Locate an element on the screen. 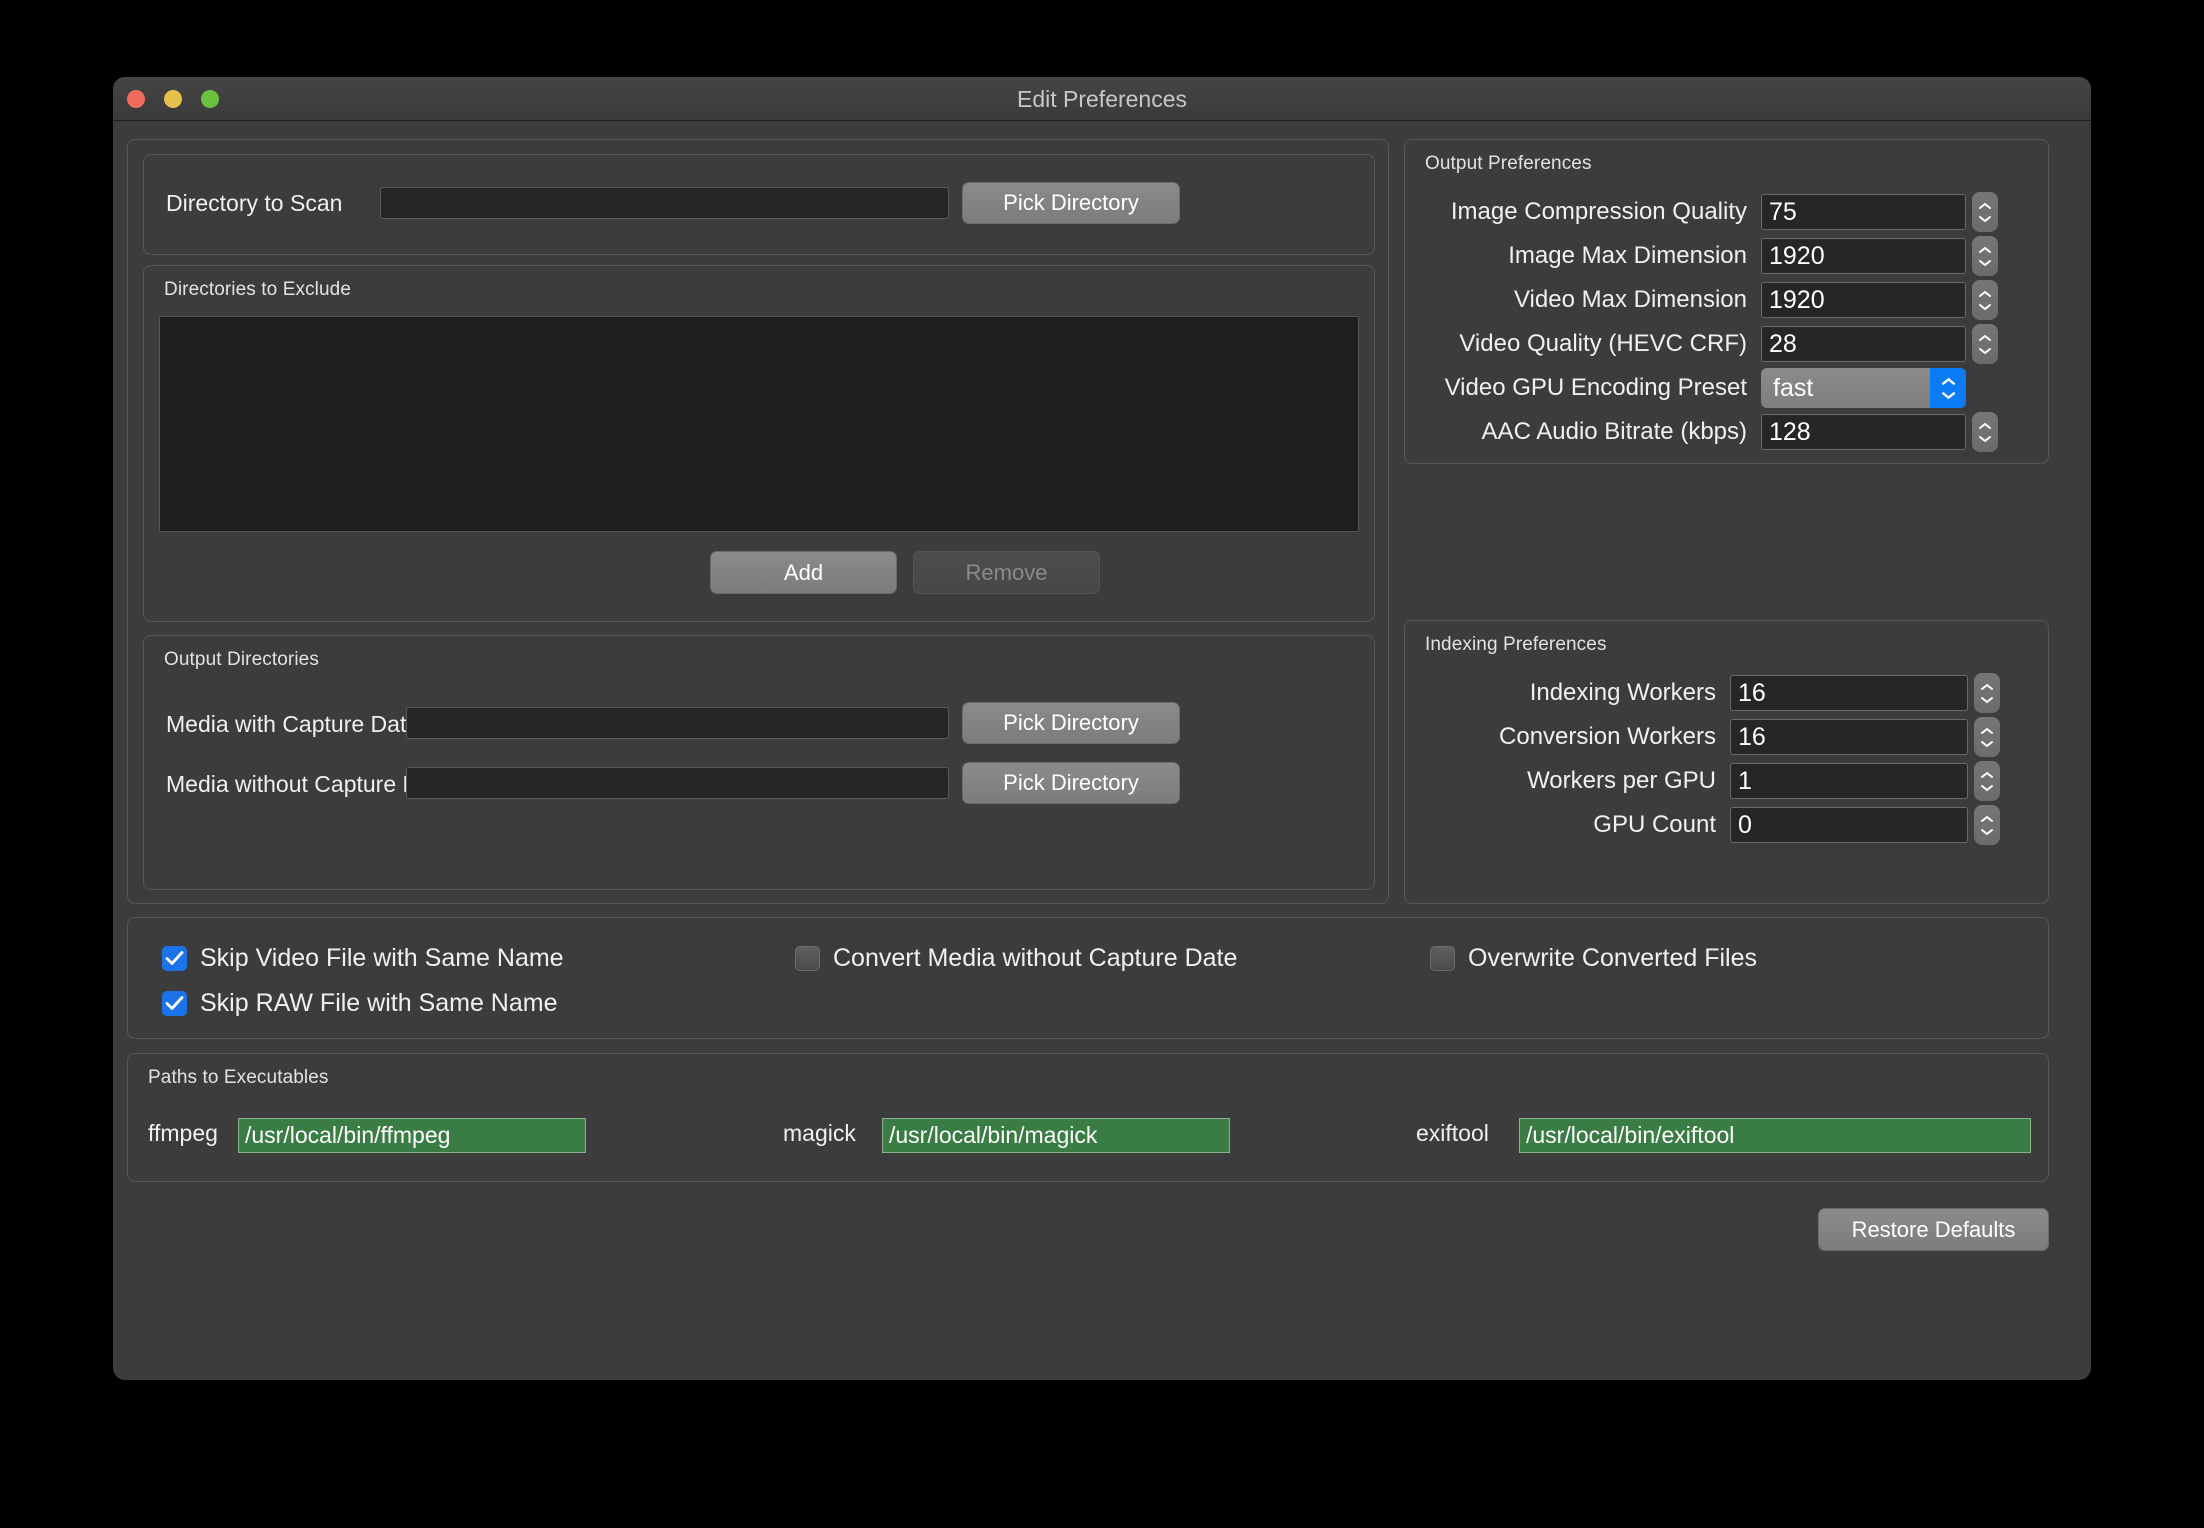 Image resolution: width=2204 pixels, height=1528 pixels. output-preferences-legend: Output Preferences is located at coordinates (1508, 163).